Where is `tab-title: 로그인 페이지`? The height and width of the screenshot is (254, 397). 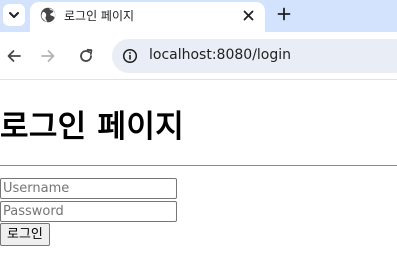
tab-title: 로그인 페이지 is located at coordinates (99, 16).